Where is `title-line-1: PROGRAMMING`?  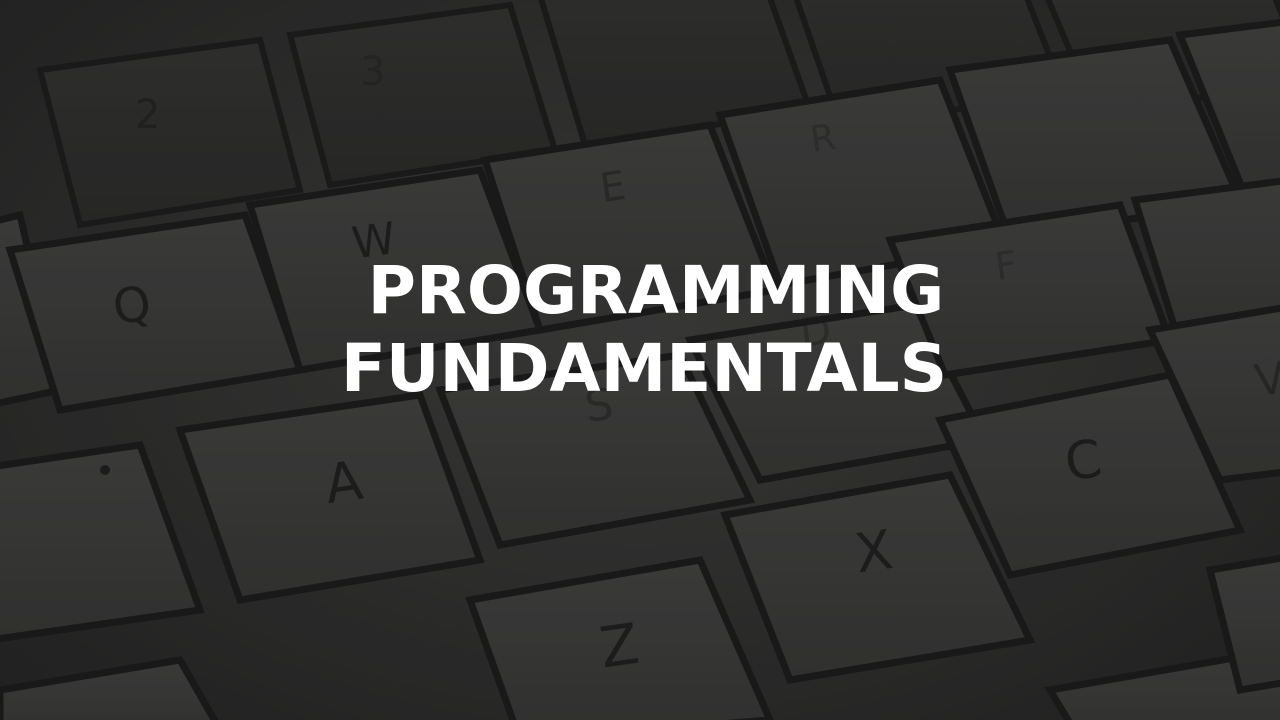
title-line-1: PROGRAMMING is located at coordinates (656, 290).